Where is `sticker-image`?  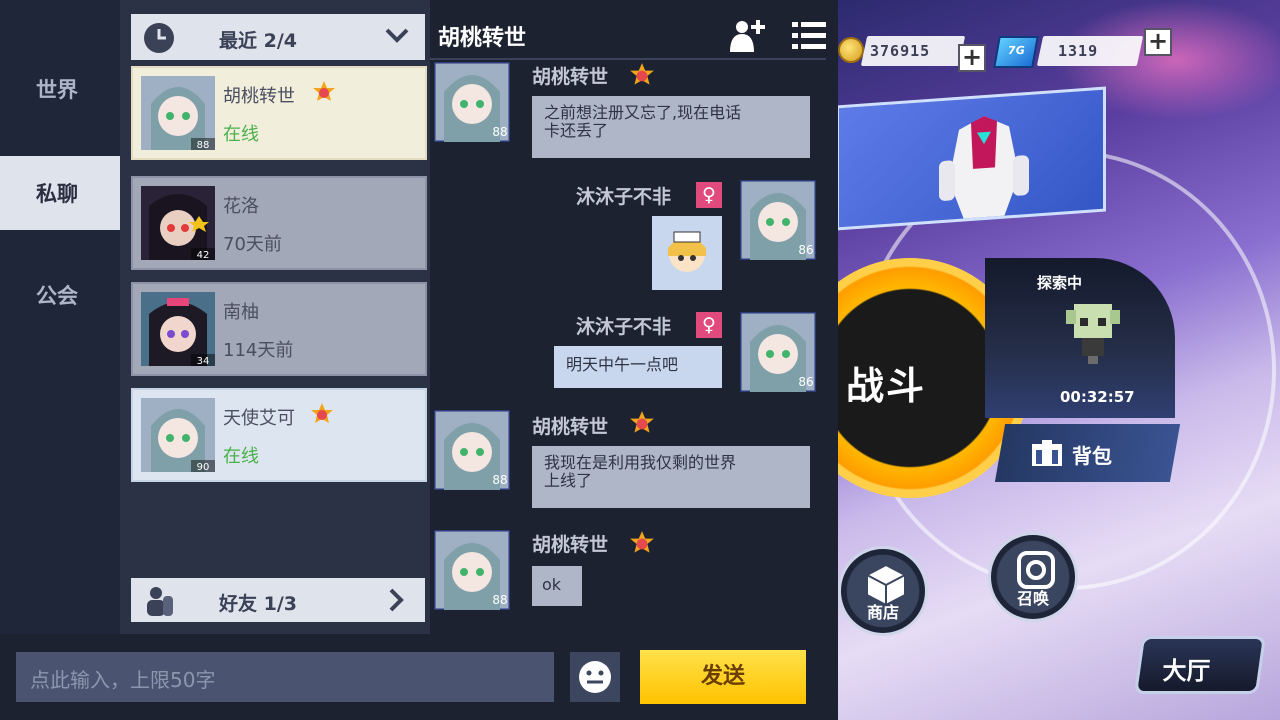 sticker-image is located at coordinates (687, 251).